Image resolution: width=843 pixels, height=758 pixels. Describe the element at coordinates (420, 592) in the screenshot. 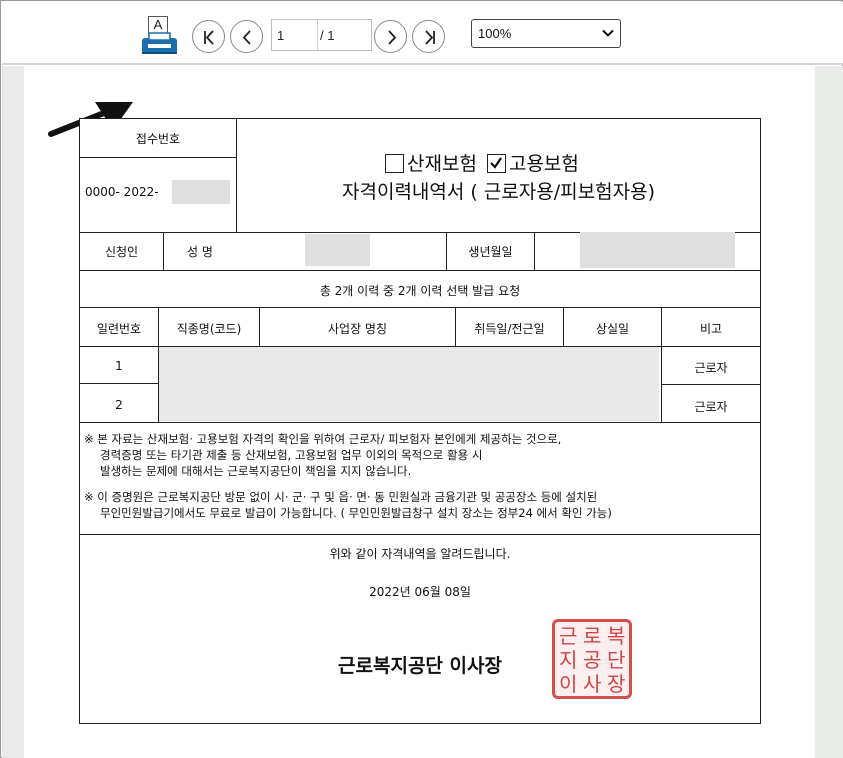

I see `issue-date: 2022년 06월 08일` at that location.